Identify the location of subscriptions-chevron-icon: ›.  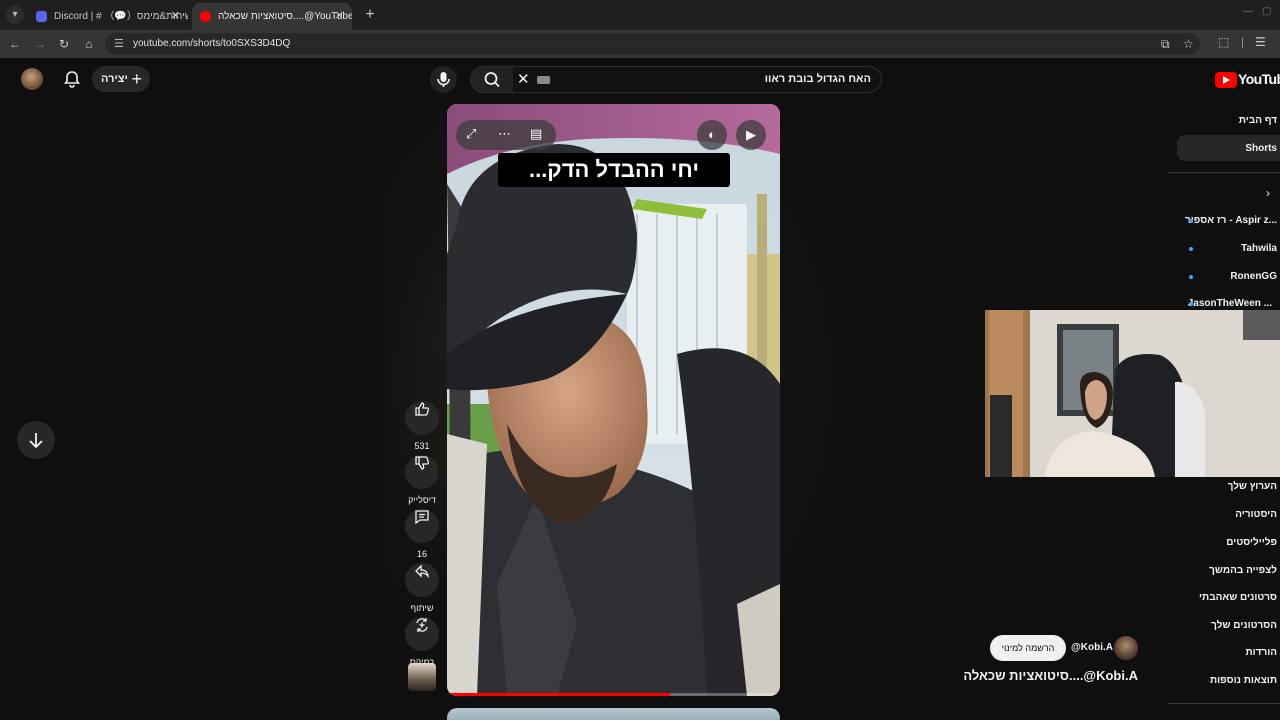
(1268, 193).